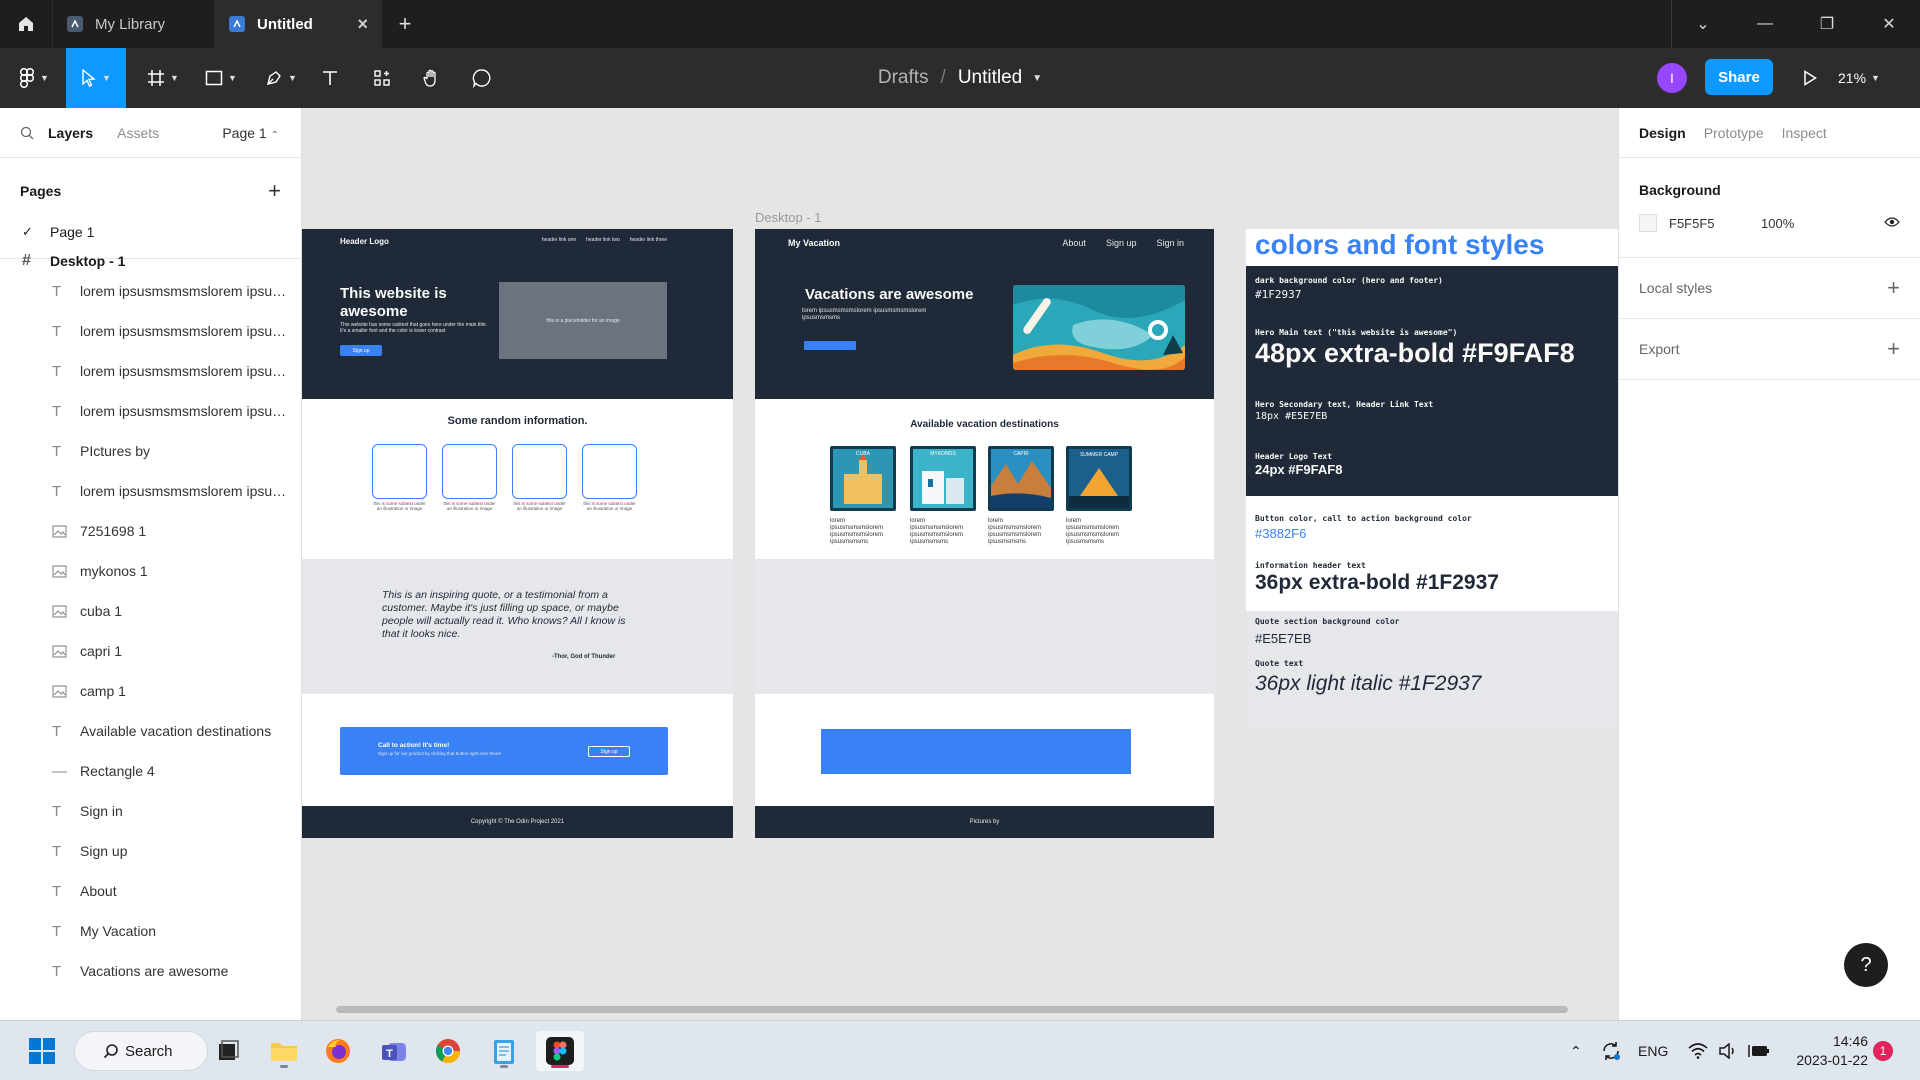 This screenshot has height=1080, width=1920. I want to click on layer-item: mykonos 1, so click(150, 571).